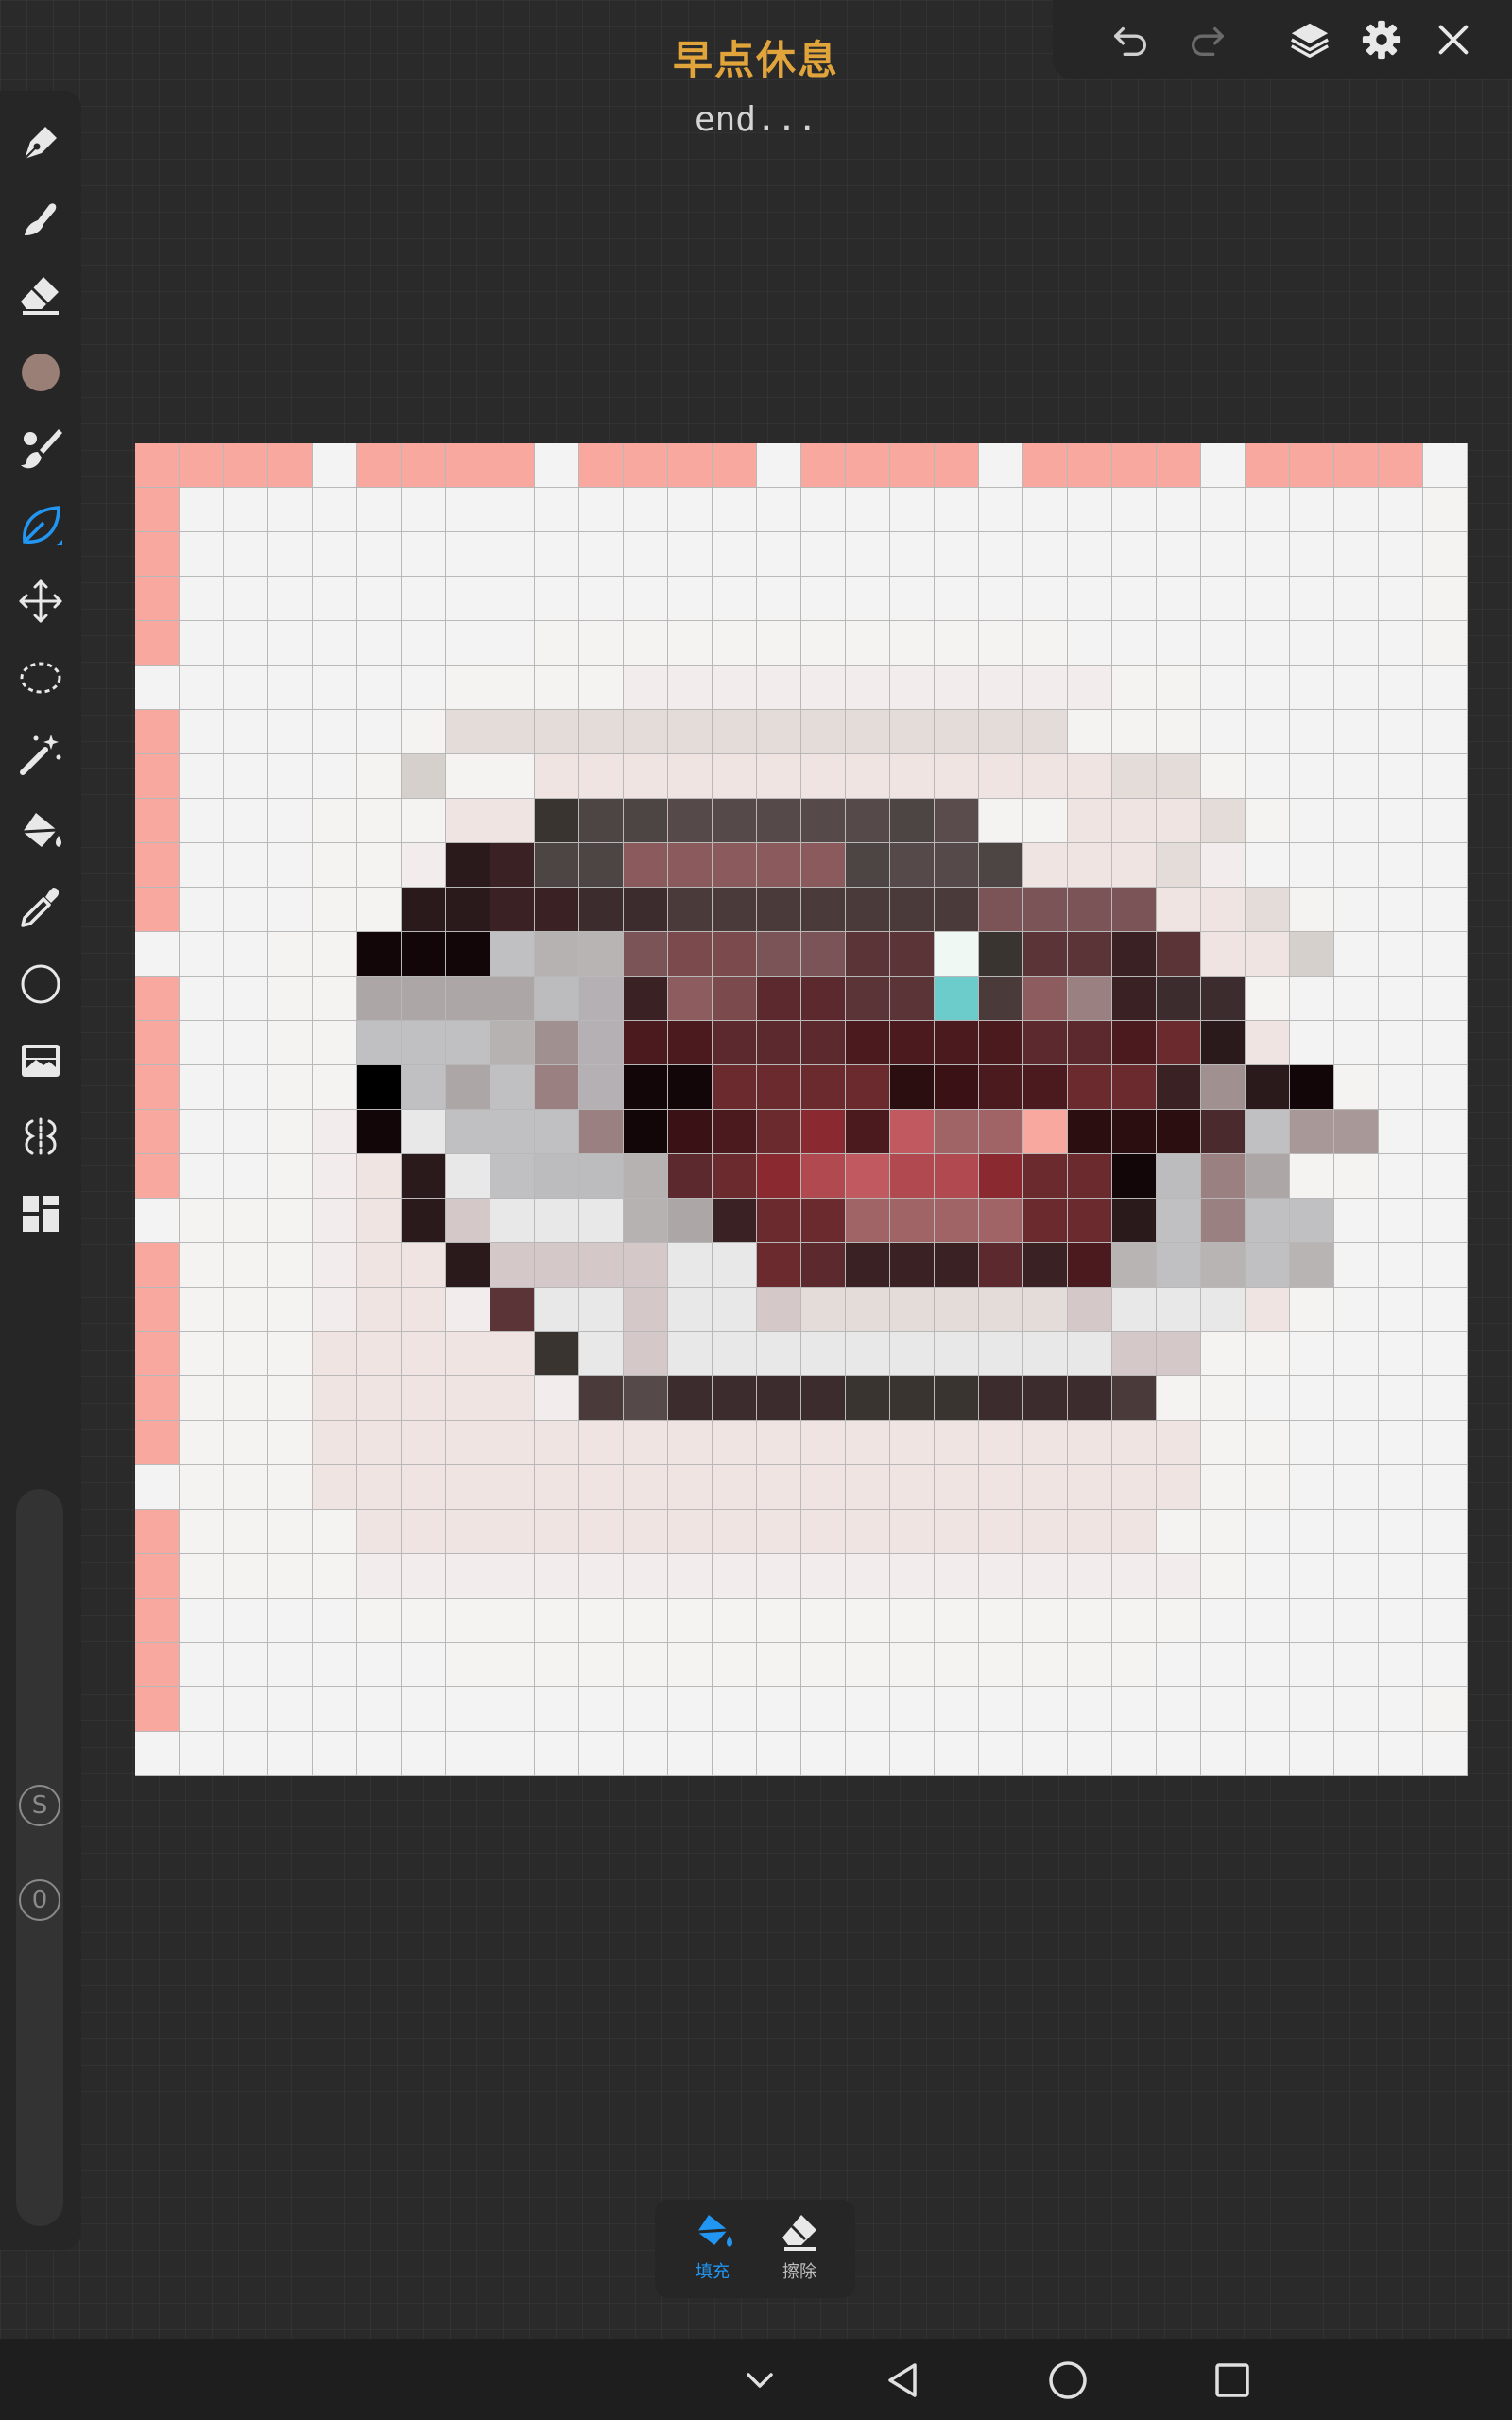 This screenshot has width=1512, height=2420. What do you see at coordinates (712, 2250) in the screenshot?
I see `fill-button: 填充` at bounding box center [712, 2250].